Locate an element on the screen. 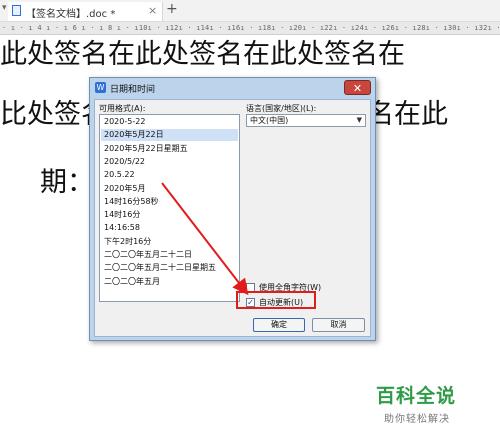  watermark-subtitle: 助你轻松解决 is located at coordinates (417, 419).